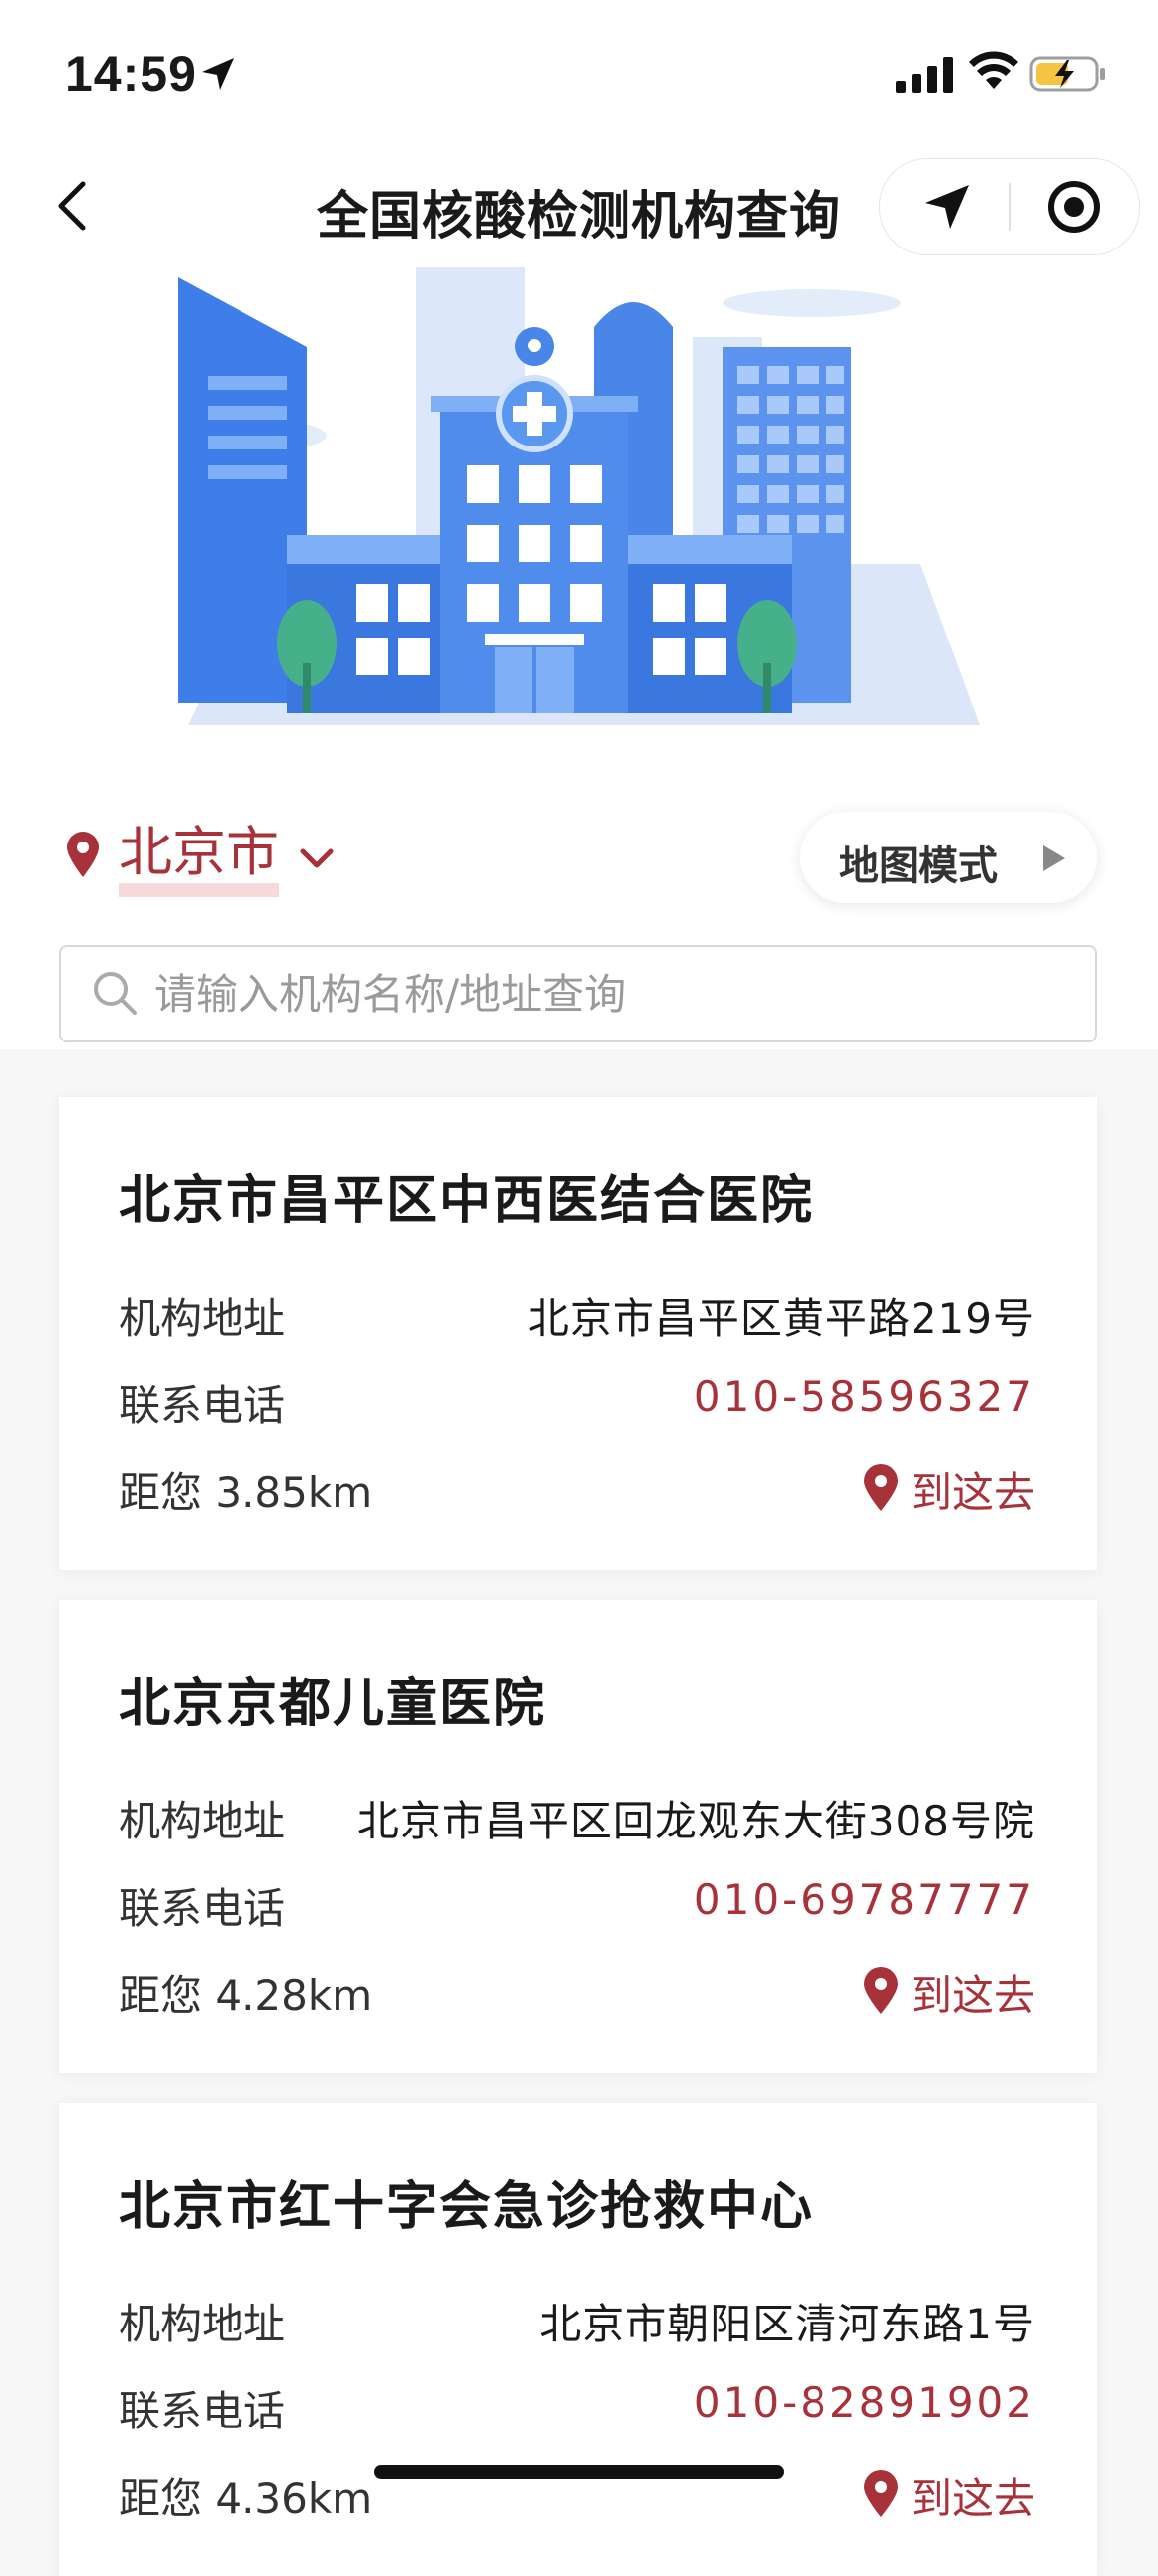 The image size is (1158, 2576). Describe the element at coordinates (577, 1904) in the screenshot. I see `phone-row: 联系电话 010-69787777` at that location.